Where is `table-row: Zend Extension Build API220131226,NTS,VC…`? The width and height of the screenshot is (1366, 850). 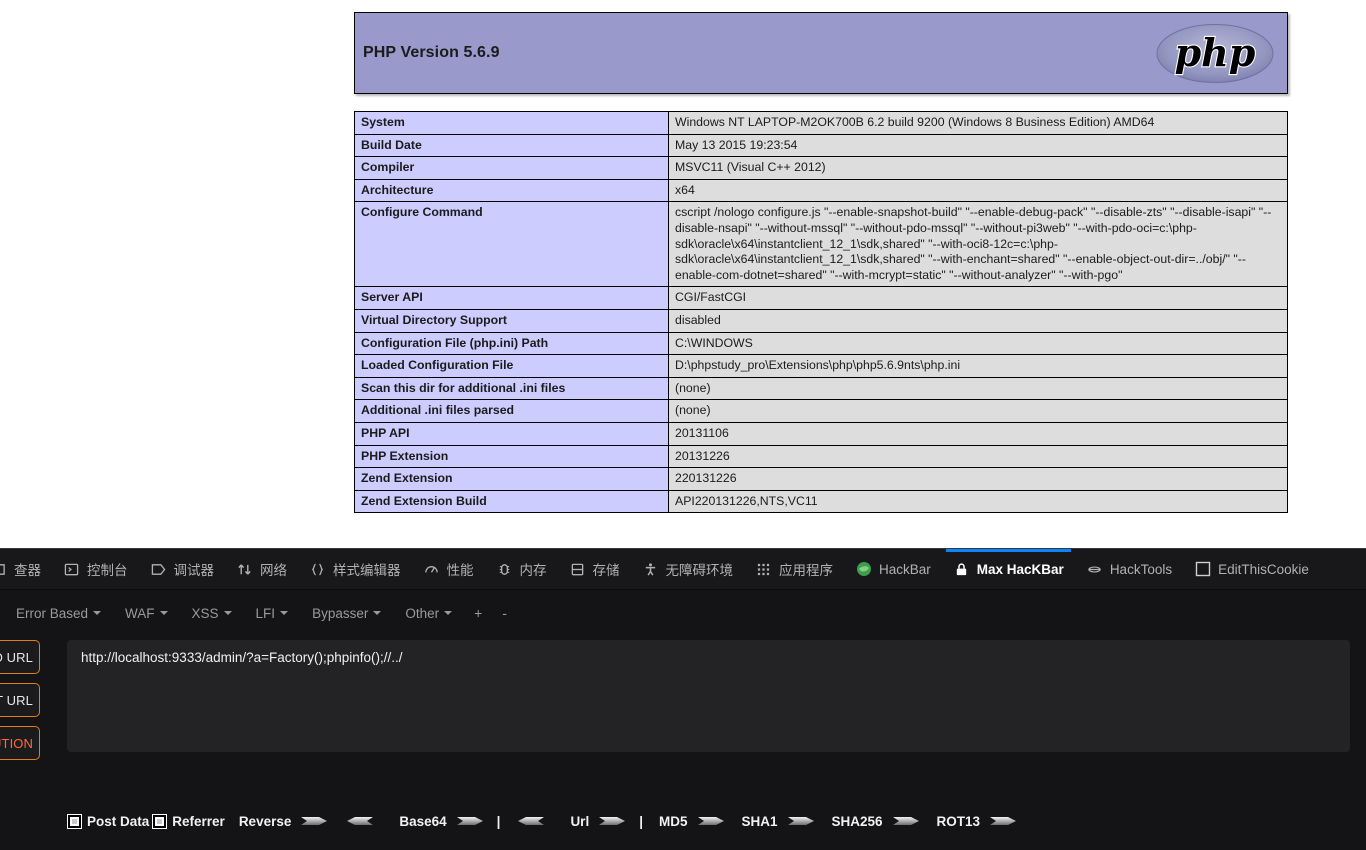
table-row: Zend Extension Build API220131226,NTS,VC… is located at coordinates (821, 501).